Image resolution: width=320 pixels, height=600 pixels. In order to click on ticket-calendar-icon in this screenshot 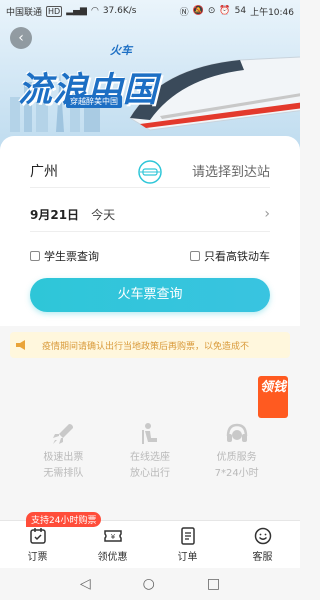, I will do `click(37, 536)`.